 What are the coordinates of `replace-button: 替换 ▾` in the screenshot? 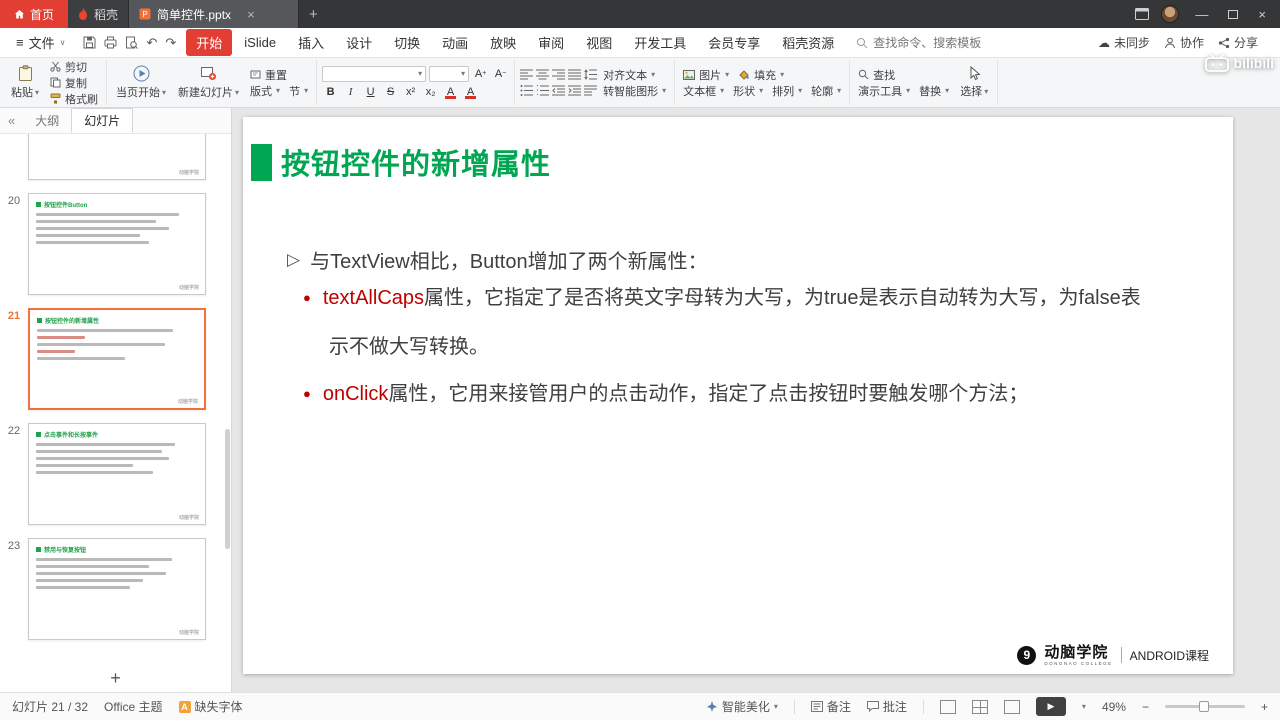 It's located at (934, 91).